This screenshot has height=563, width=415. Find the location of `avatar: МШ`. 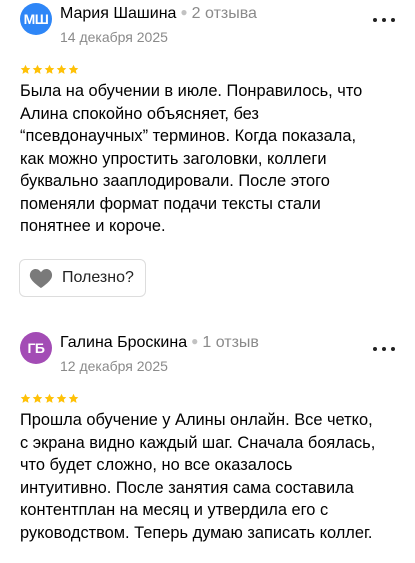

avatar: МШ is located at coordinates (36, 19).